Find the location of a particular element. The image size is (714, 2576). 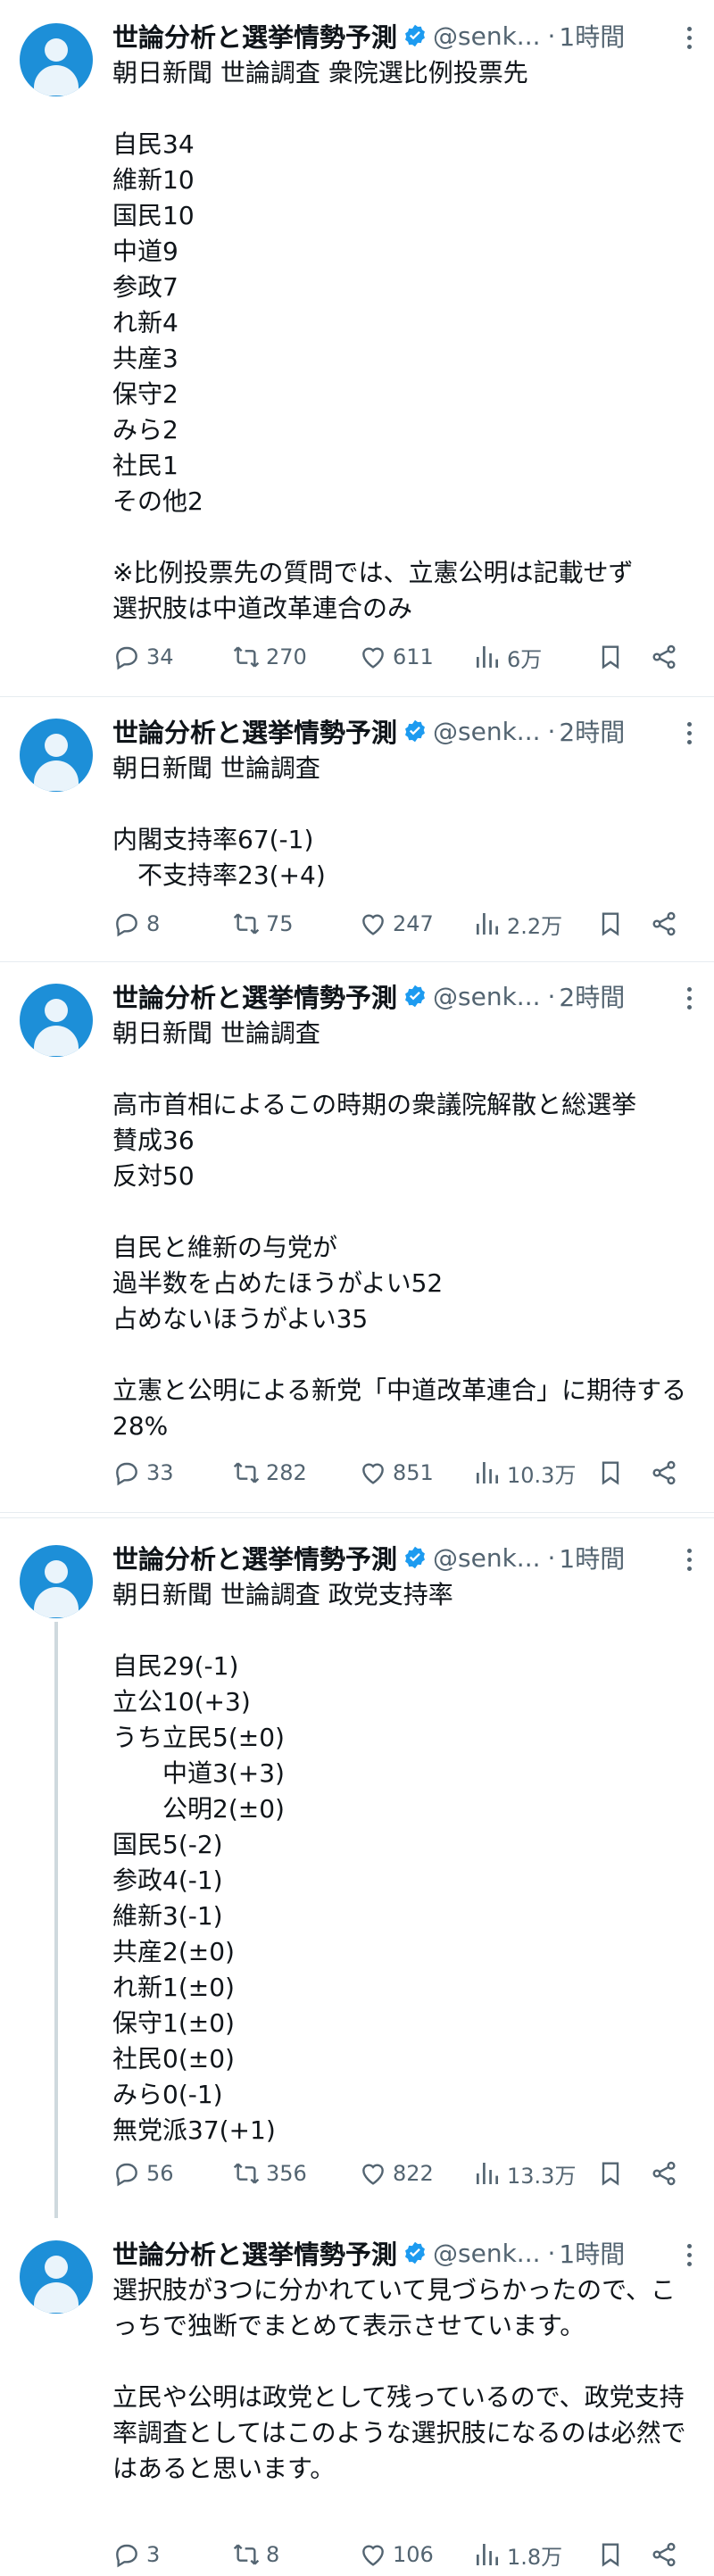

views-button: 1.8万 is located at coordinates (517, 2554).